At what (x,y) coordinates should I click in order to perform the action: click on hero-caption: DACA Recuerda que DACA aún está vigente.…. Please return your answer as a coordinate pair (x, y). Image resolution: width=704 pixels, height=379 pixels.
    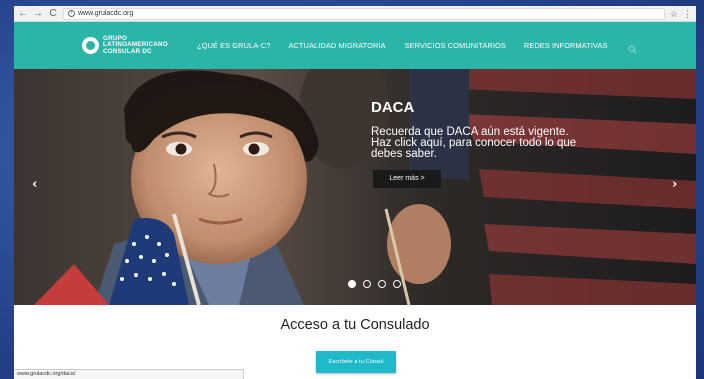
    Looking at the image, I should click on (481, 143).